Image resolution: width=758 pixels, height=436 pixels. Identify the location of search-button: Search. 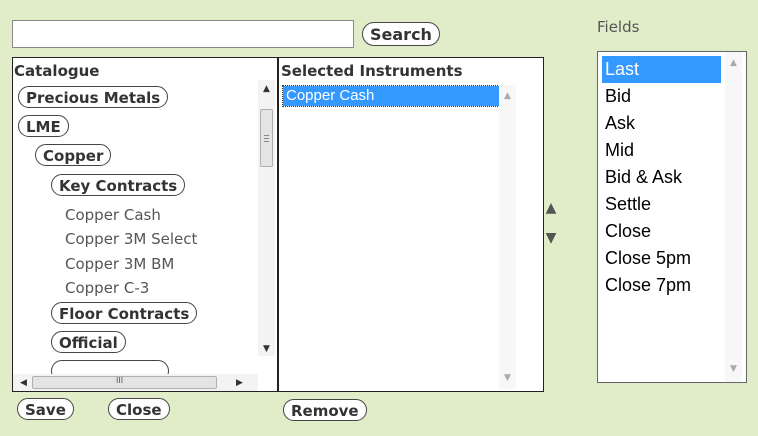
(401, 34).